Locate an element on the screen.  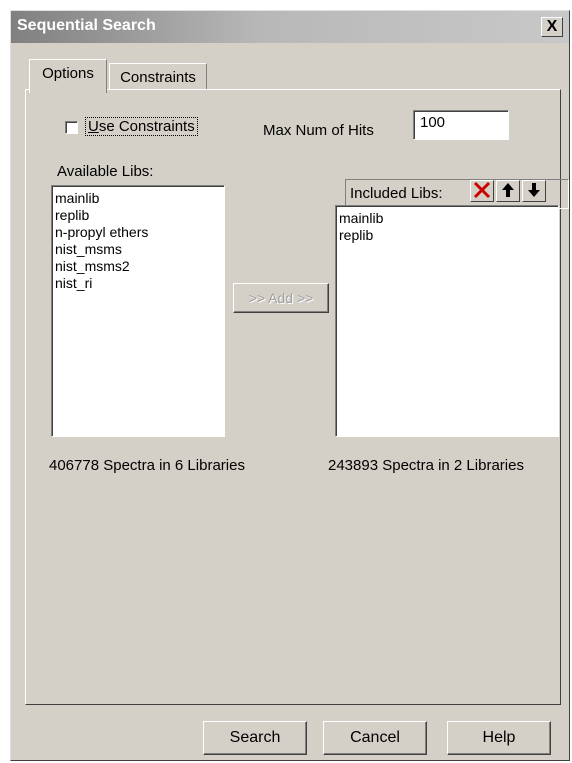
arrow-up-glyph is located at coordinates (508, 190).